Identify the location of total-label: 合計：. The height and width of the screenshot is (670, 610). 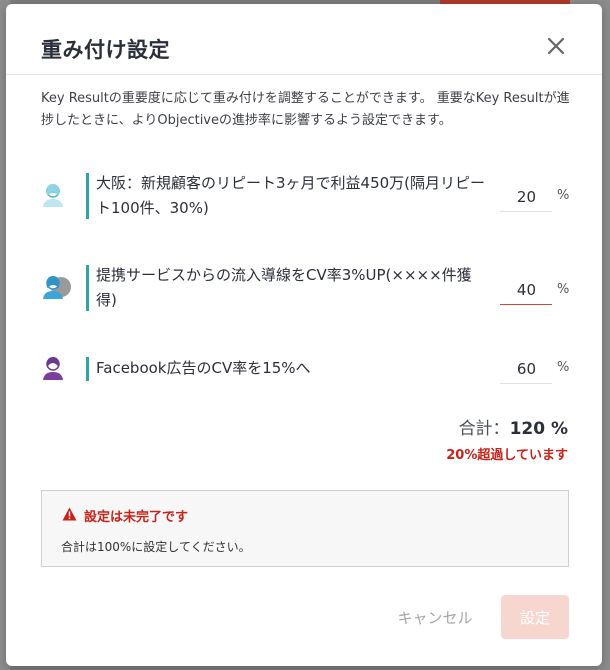
(484, 429).